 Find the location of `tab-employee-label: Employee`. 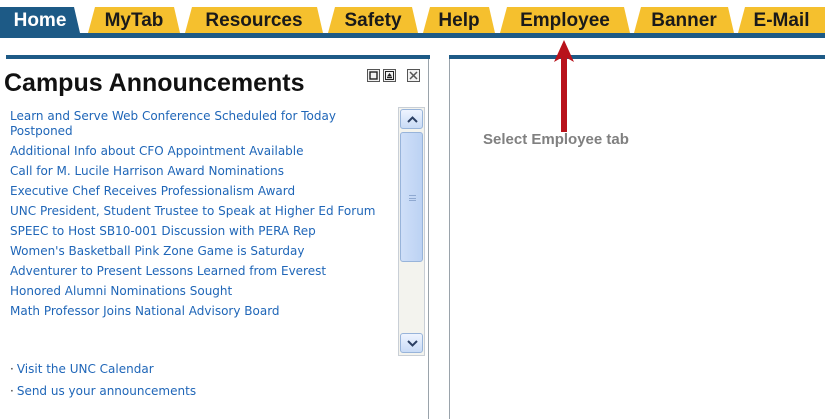

tab-employee-label: Employee is located at coordinates (565, 20).